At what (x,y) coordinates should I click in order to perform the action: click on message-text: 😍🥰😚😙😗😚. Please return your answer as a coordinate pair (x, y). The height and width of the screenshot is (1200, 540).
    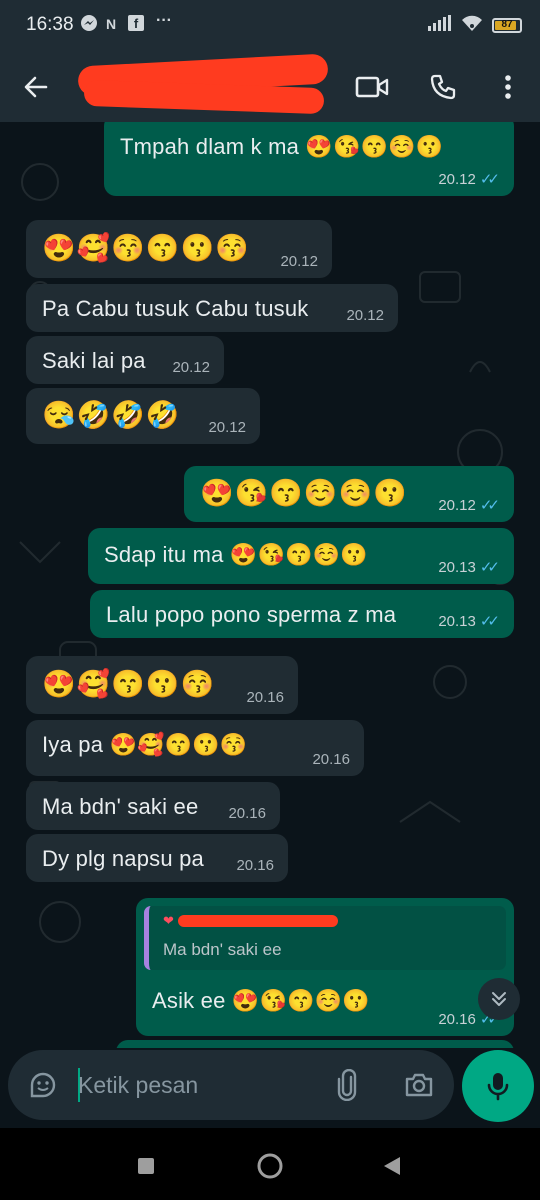
    Looking at the image, I should click on (146, 248).